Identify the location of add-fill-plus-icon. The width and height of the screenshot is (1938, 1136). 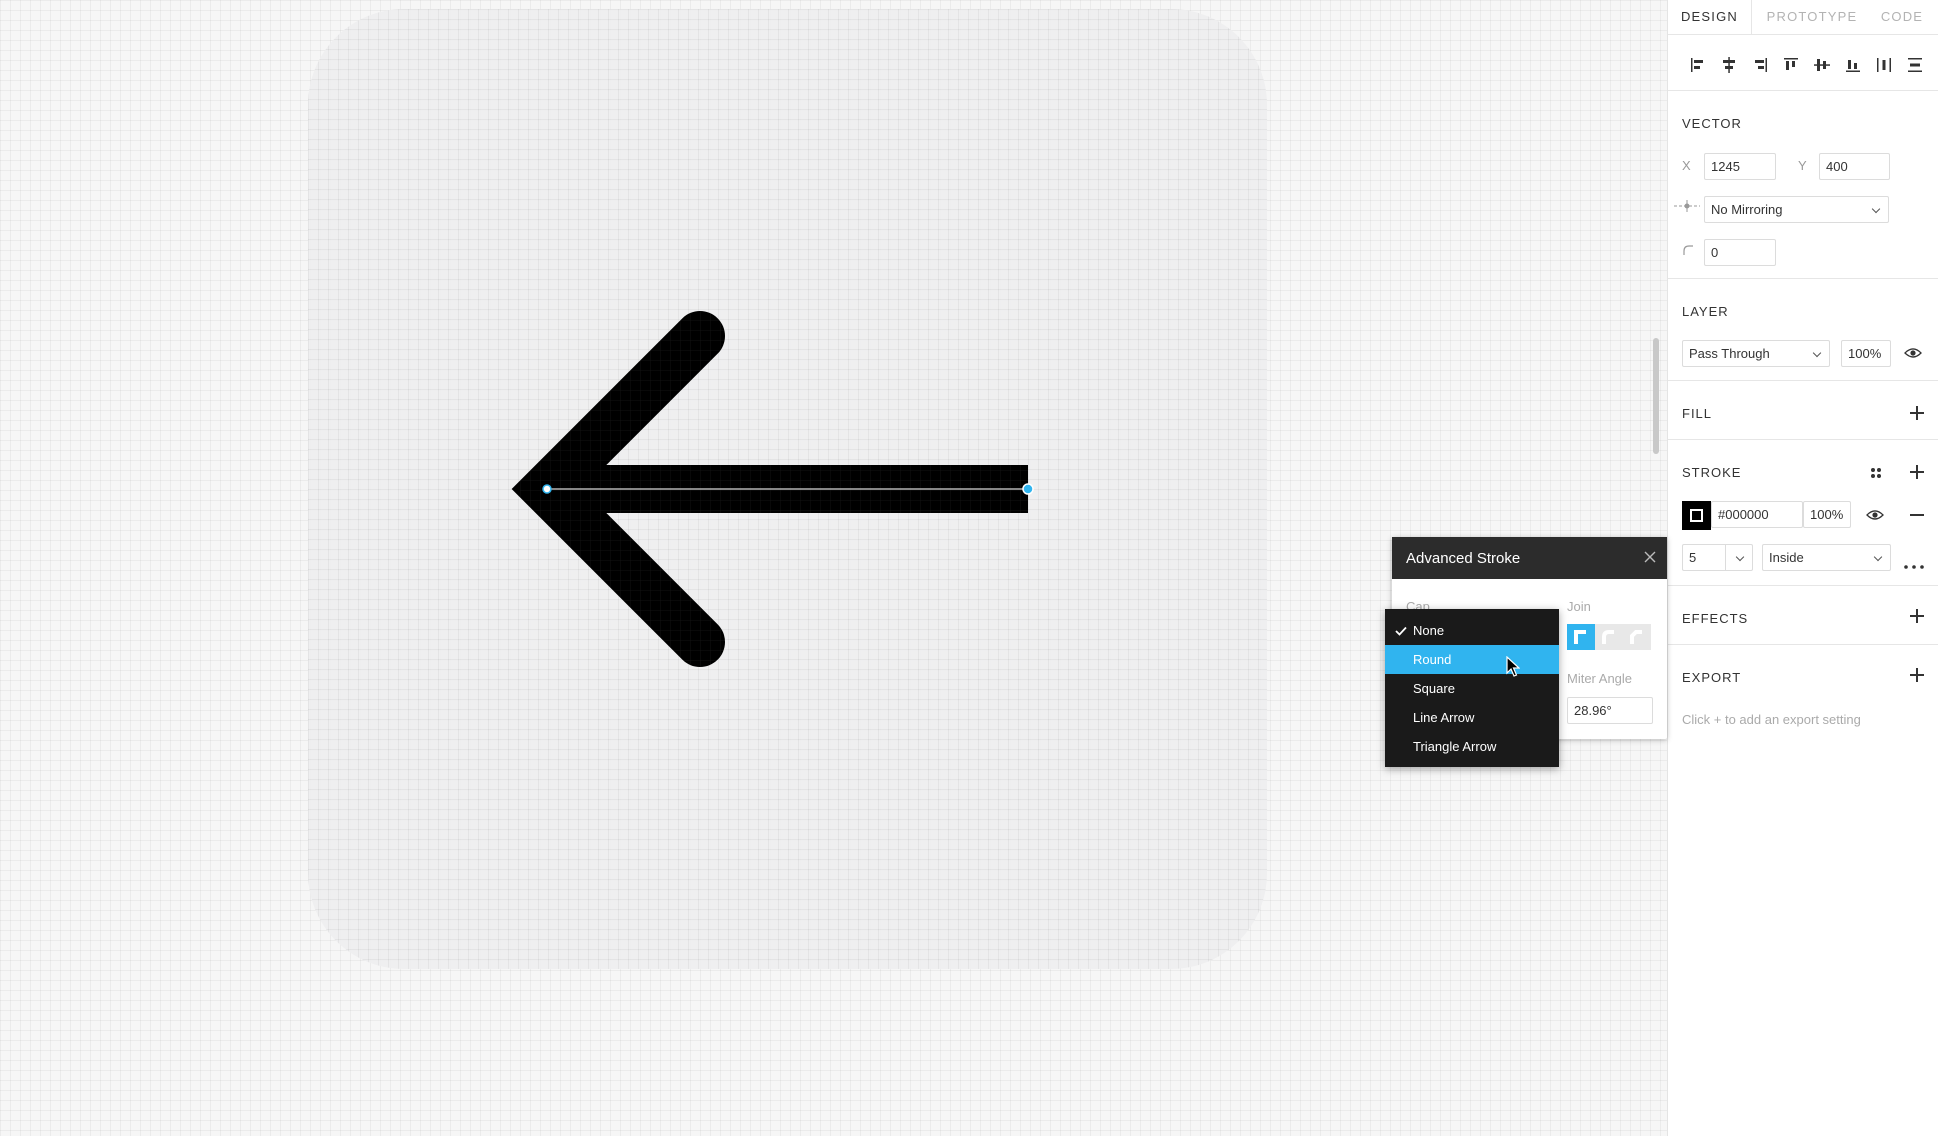
(1917, 413).